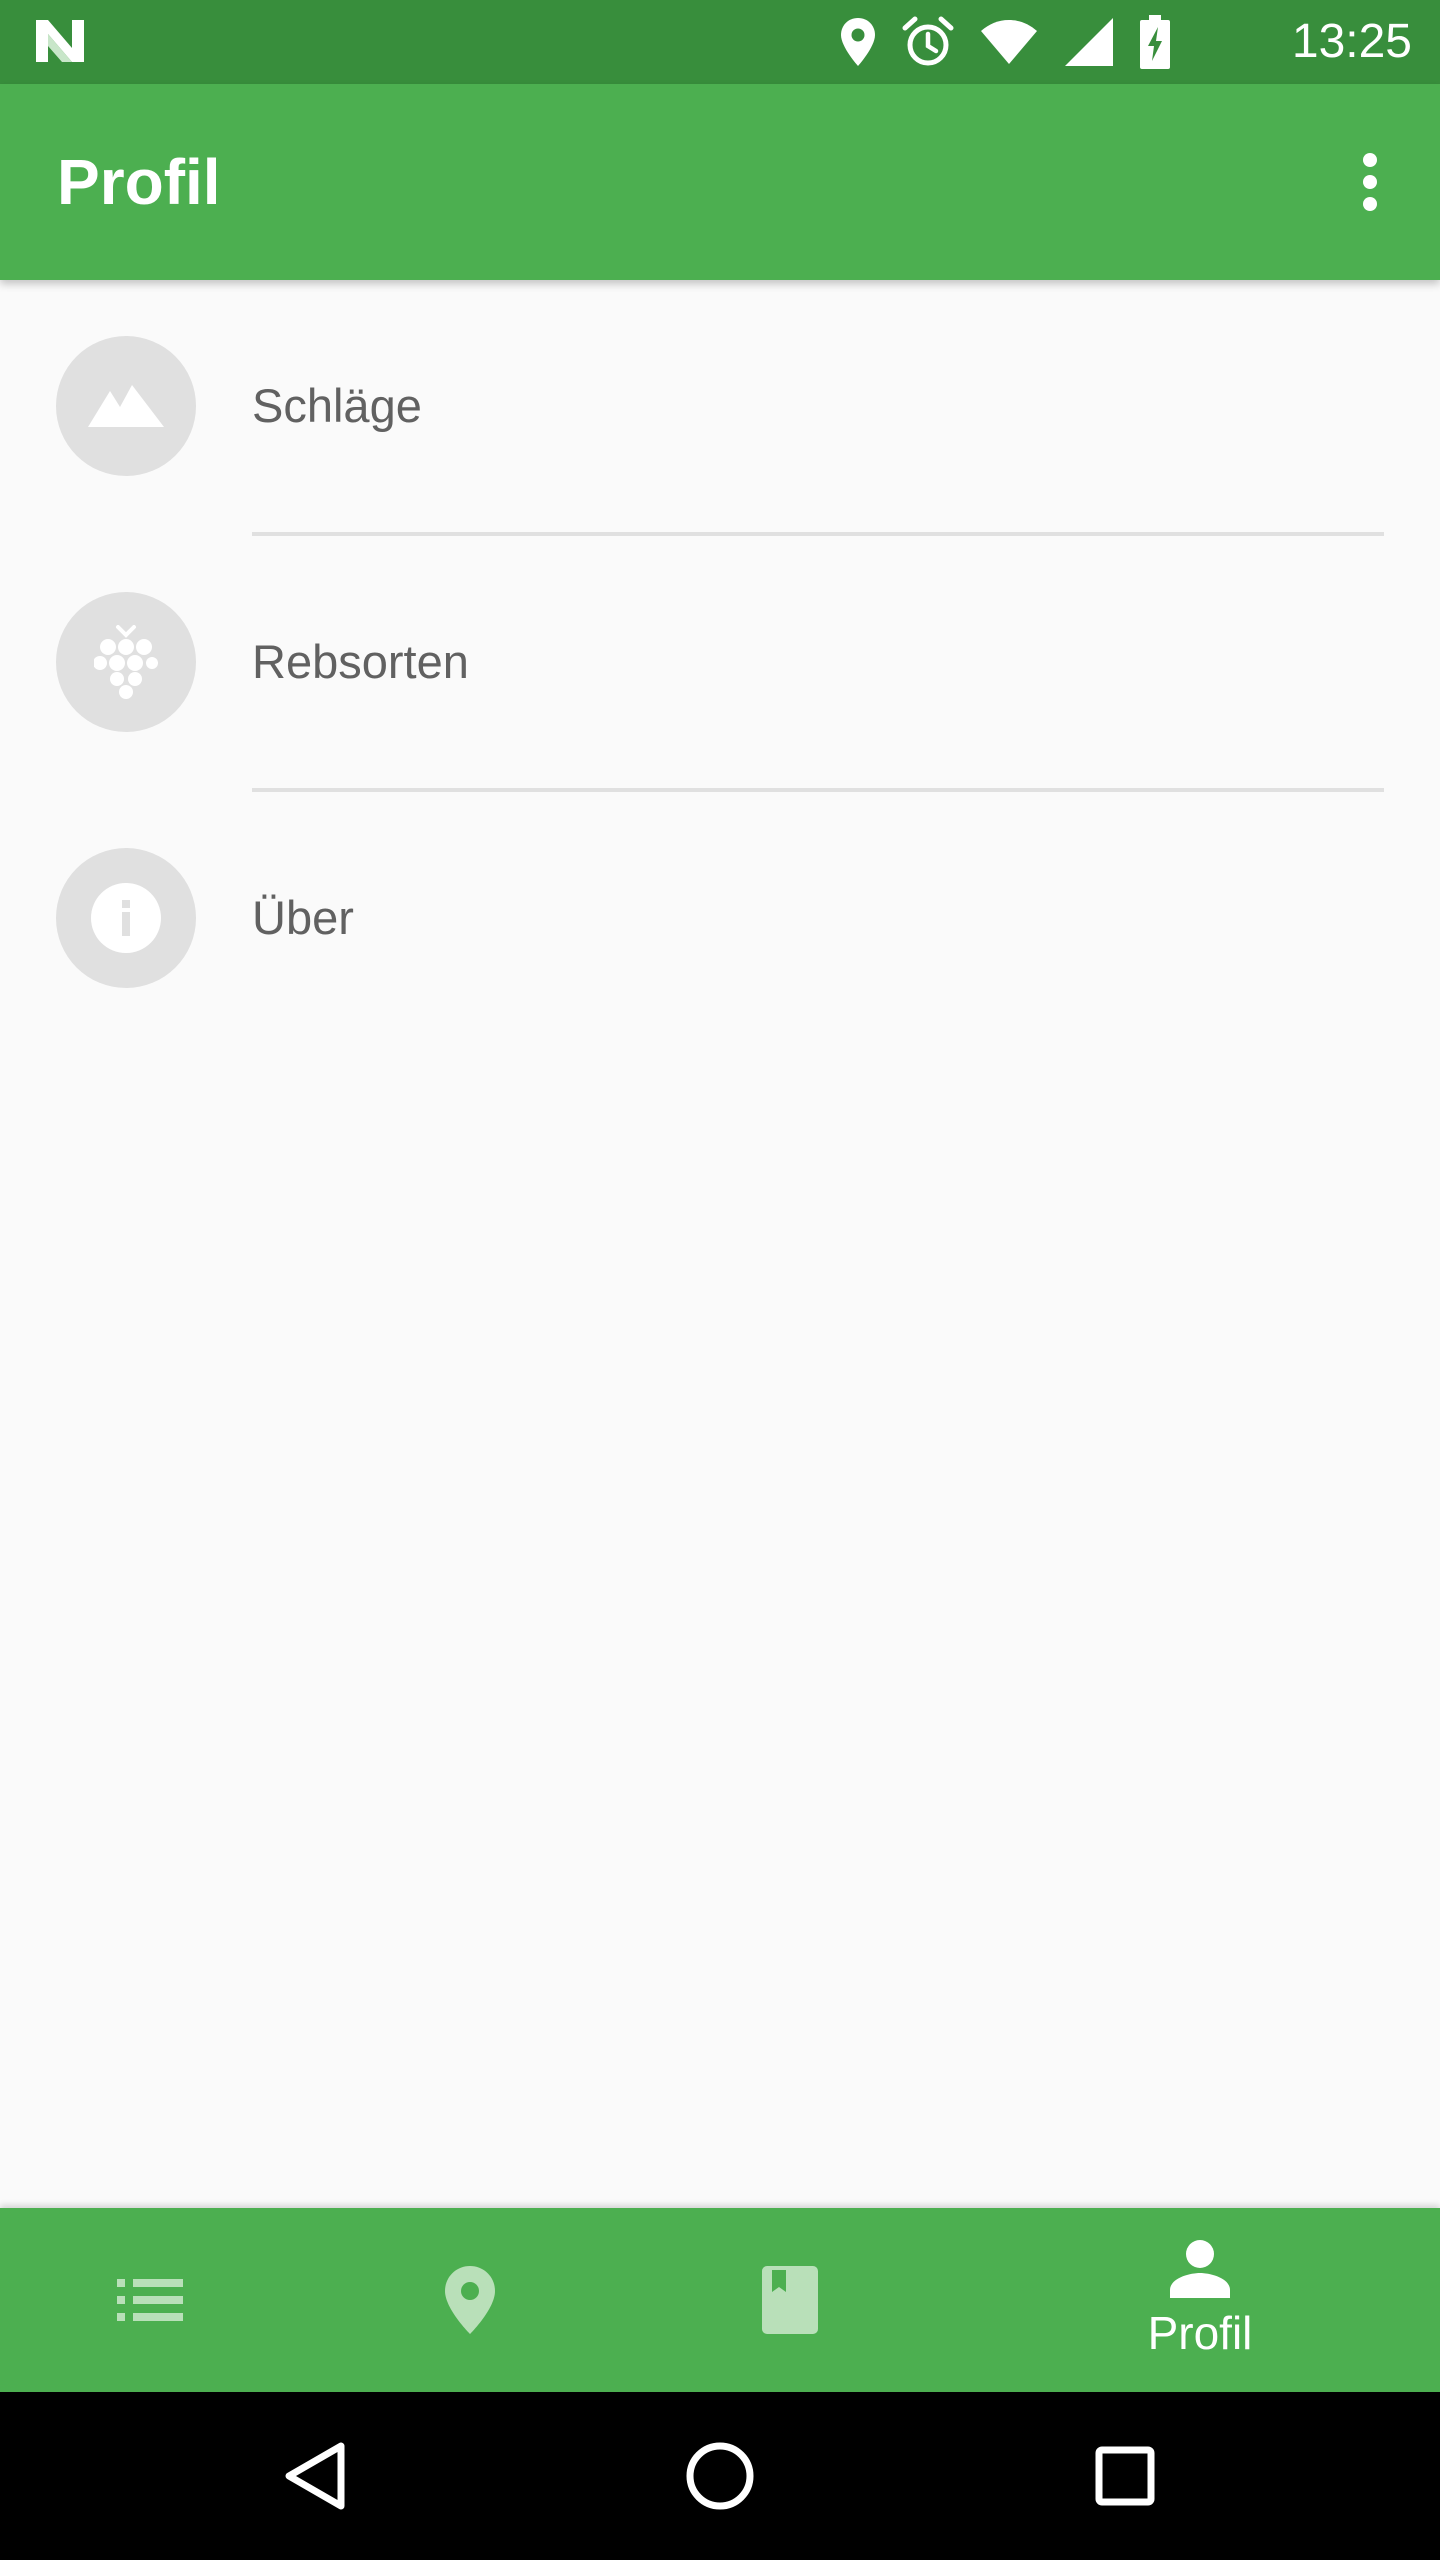 This screenshot has width=1440, height=2560. What do you see at coordinates (720, 920) in the screenshot?
I see `list-item-ueber: Über` at bounding box center [720, 920].